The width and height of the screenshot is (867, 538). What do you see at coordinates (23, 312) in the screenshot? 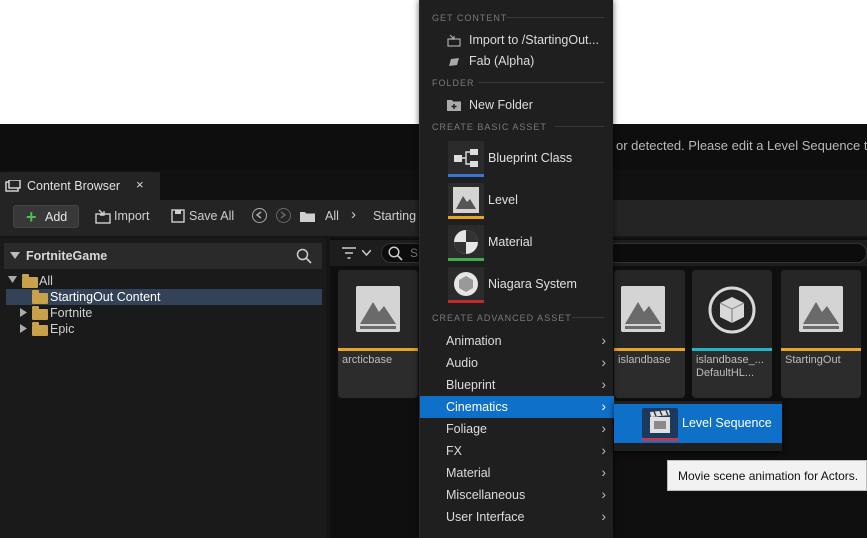
I see `collapsed-arrow-icon` at bounding box center [23, 312].